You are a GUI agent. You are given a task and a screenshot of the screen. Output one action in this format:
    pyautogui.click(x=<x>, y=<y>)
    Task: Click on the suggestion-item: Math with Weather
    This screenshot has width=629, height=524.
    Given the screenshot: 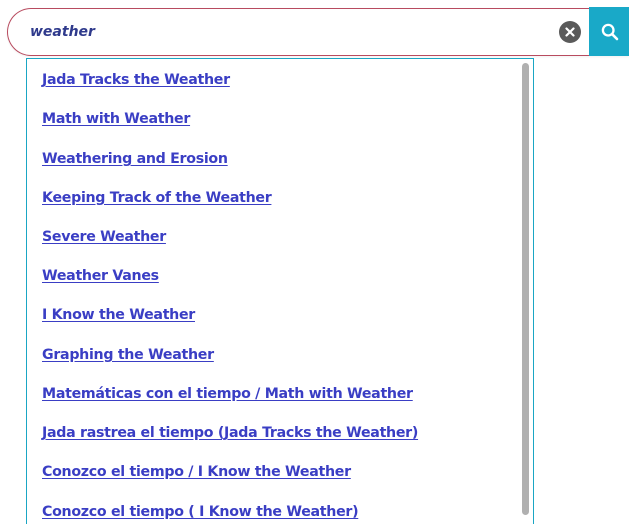 What is the action you would take?
    pyautogui.click(x=116, y=118)
    